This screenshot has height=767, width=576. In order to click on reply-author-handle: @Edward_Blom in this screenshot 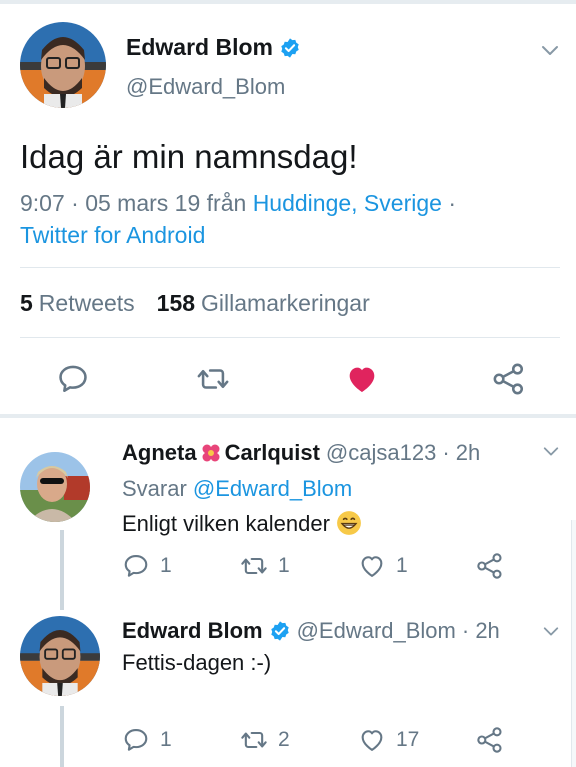, I will do `click(376, 631)`.